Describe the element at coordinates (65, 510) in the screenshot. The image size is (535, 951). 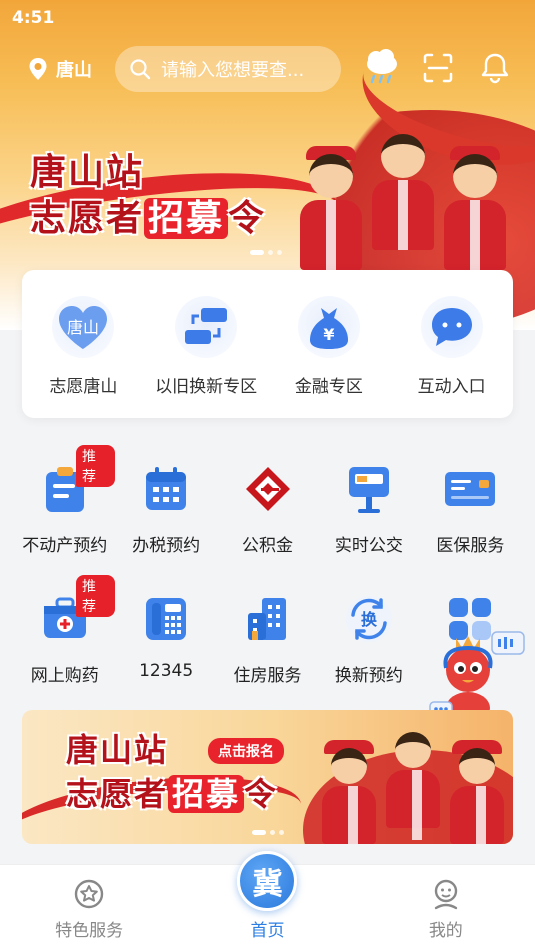
I see `service-real-estate-booking: 推荐 不动产预约` at that location.